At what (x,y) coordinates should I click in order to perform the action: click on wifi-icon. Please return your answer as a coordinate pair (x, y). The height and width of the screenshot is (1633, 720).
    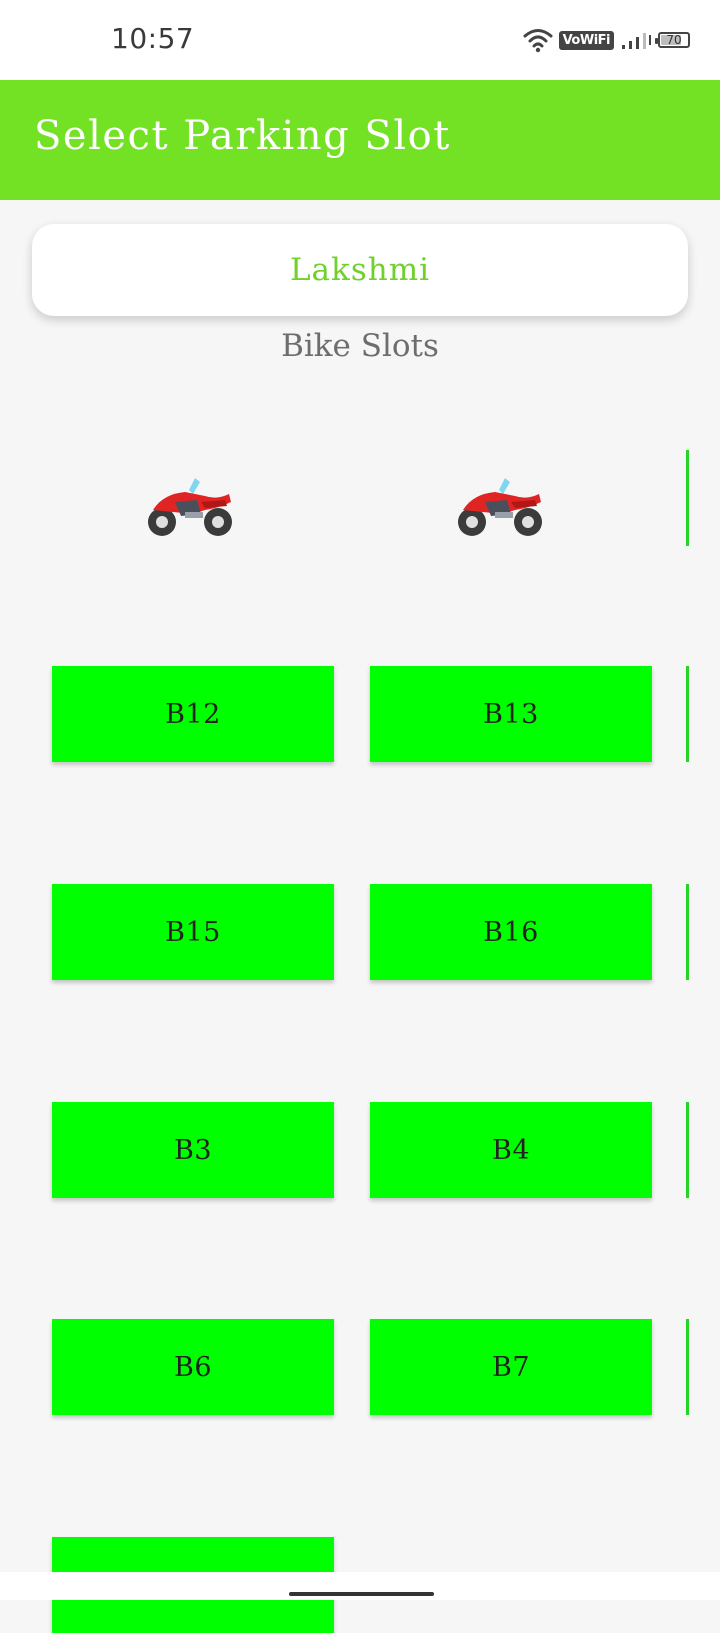
    Looking at the image, I should click on (538, 41).